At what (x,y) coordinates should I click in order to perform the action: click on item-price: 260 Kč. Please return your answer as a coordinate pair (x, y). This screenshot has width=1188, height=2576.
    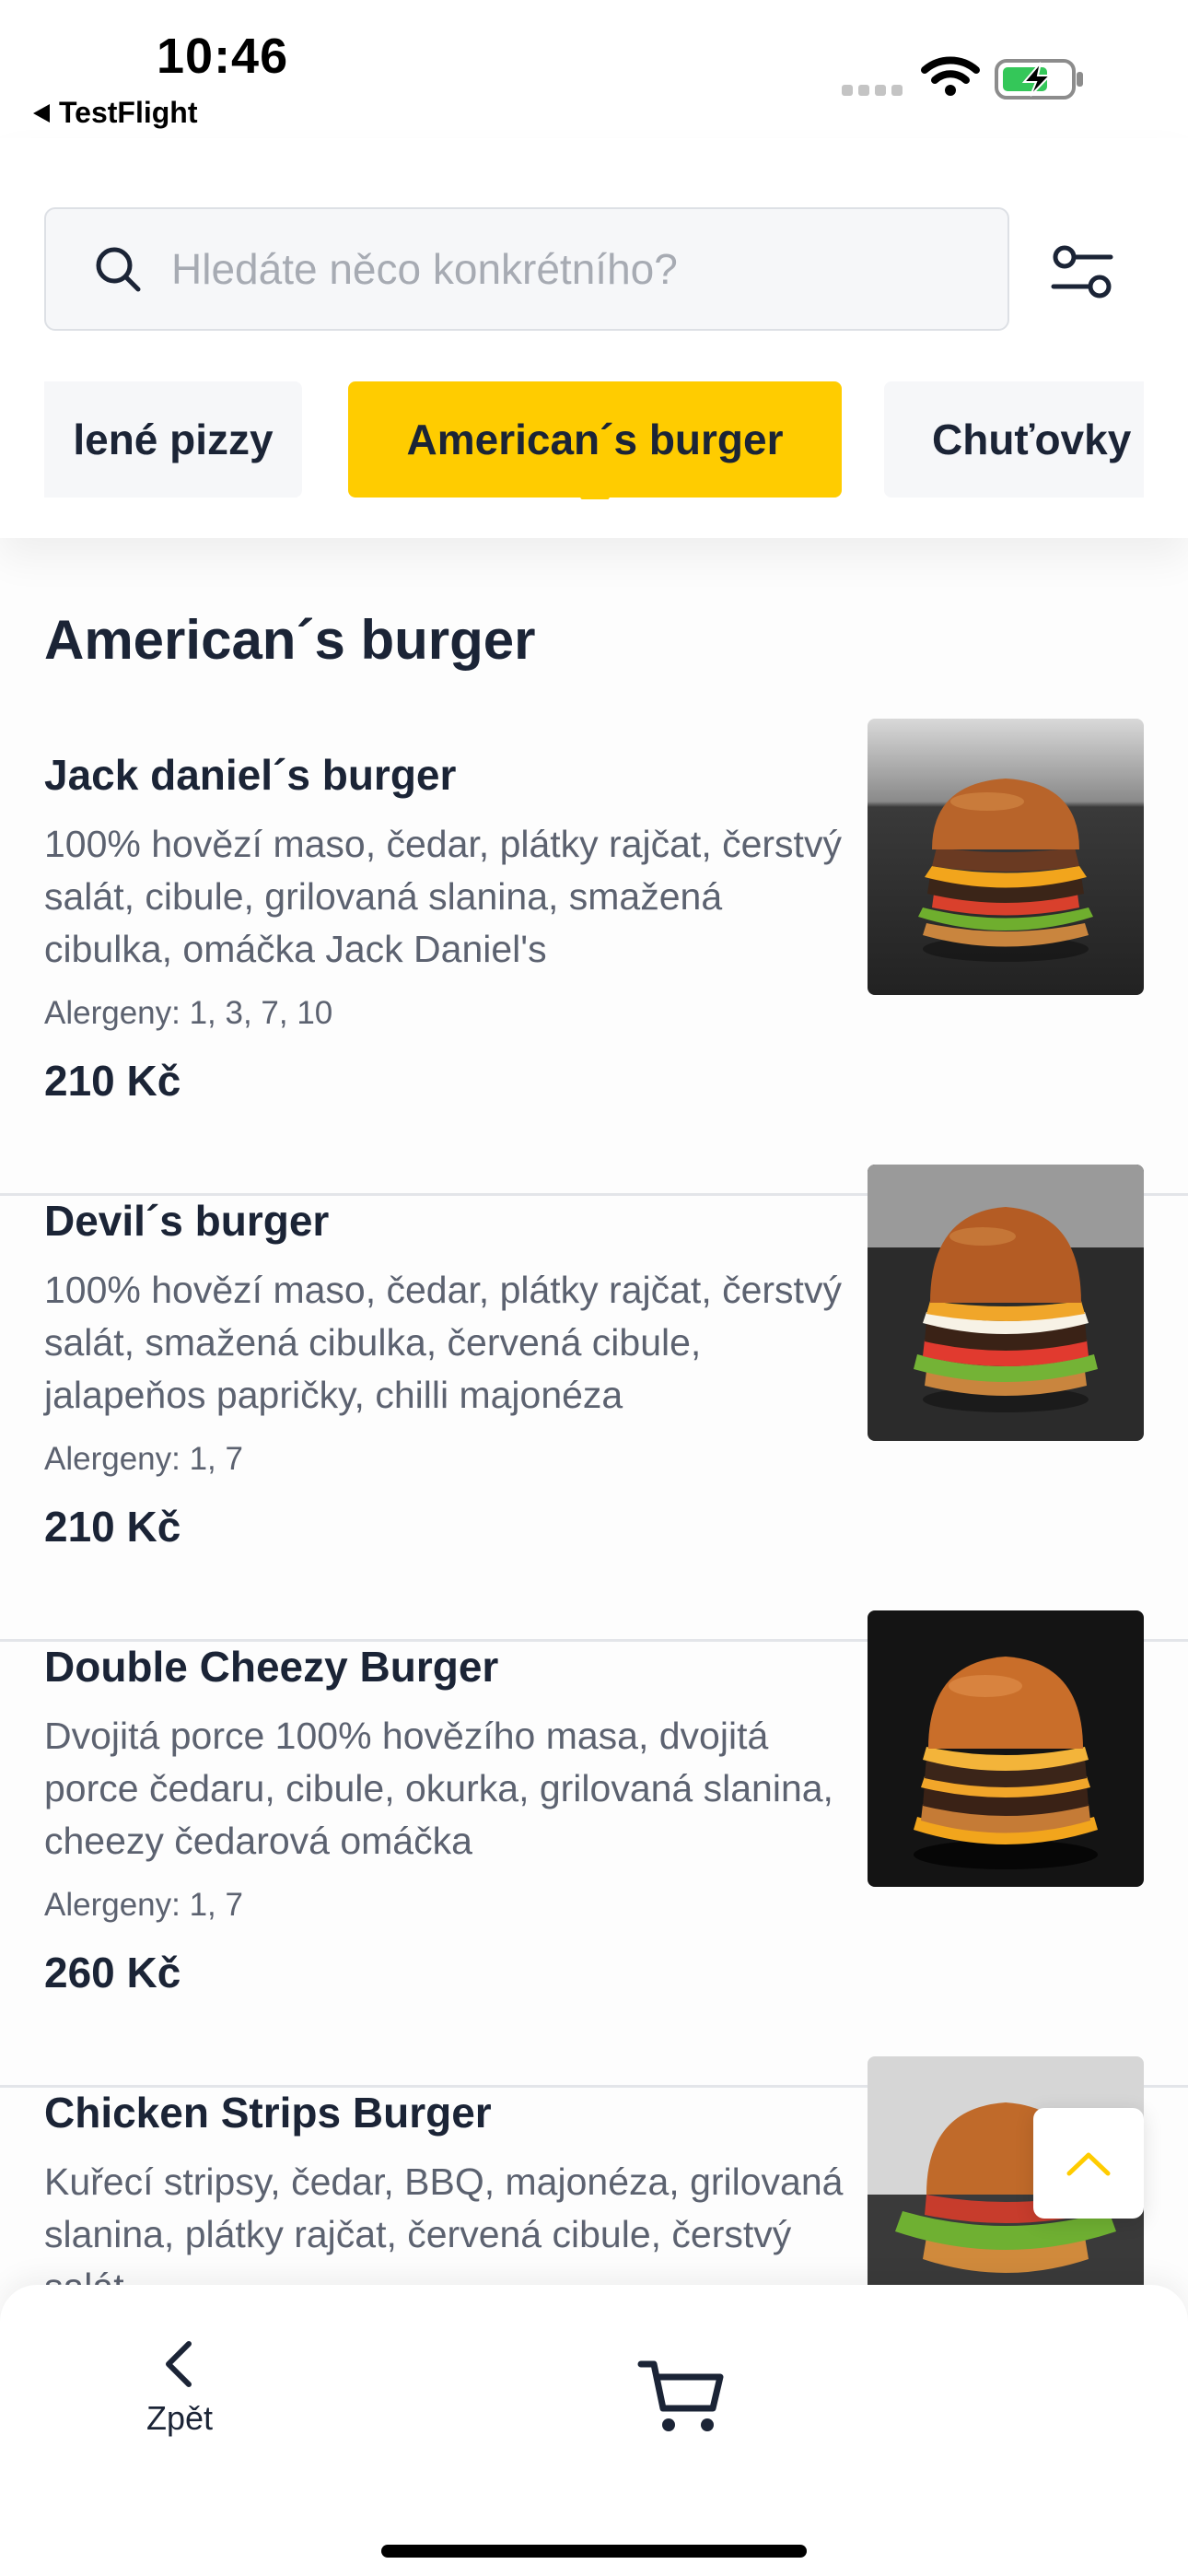
    Looking at the image, I should click on (112, 1972).